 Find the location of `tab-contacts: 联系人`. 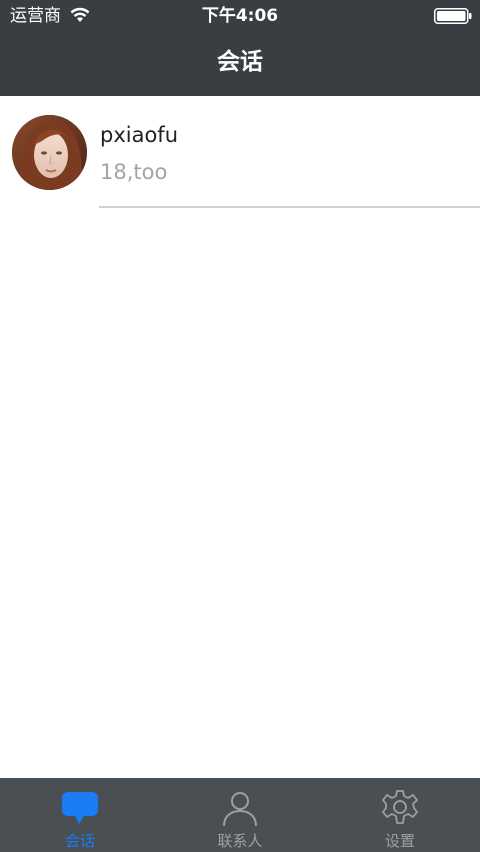

tab-contacts: 联系人 is located at coordinates (240, 815).